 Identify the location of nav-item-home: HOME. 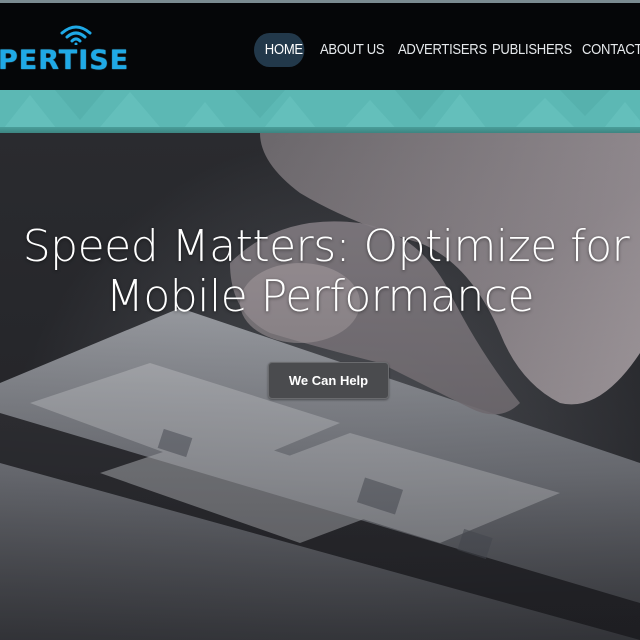
(279, 50).